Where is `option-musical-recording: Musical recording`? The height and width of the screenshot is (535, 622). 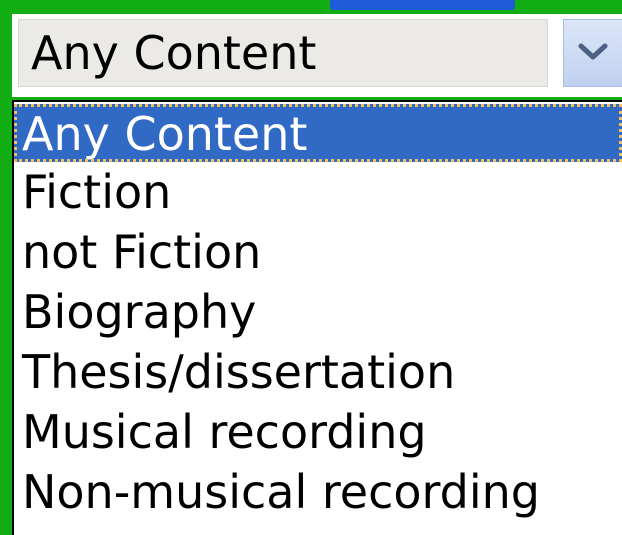
option-musical-recording: Musical recording is located at coordinates (318, 432).